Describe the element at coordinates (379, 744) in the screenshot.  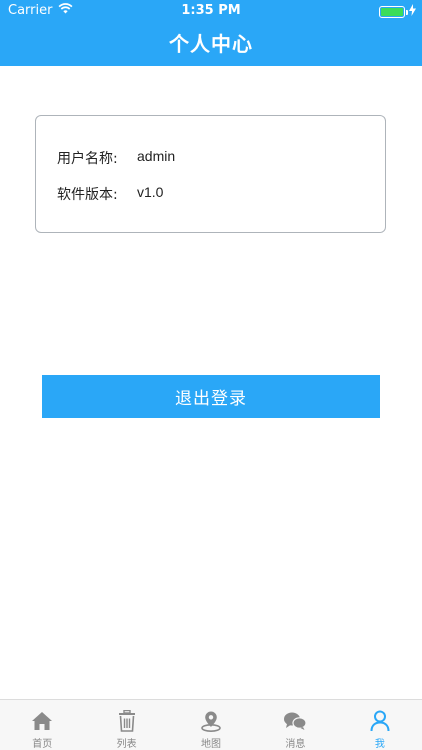
I see `tab-me-label: 我` at that location.